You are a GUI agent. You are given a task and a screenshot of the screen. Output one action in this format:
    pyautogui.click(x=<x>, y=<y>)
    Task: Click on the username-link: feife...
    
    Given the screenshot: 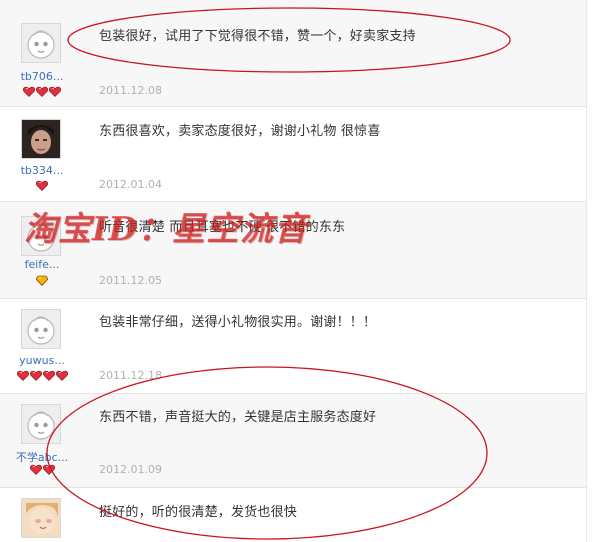 What is the action you would take?
    pyautogui.click(x=42, y=264)
    